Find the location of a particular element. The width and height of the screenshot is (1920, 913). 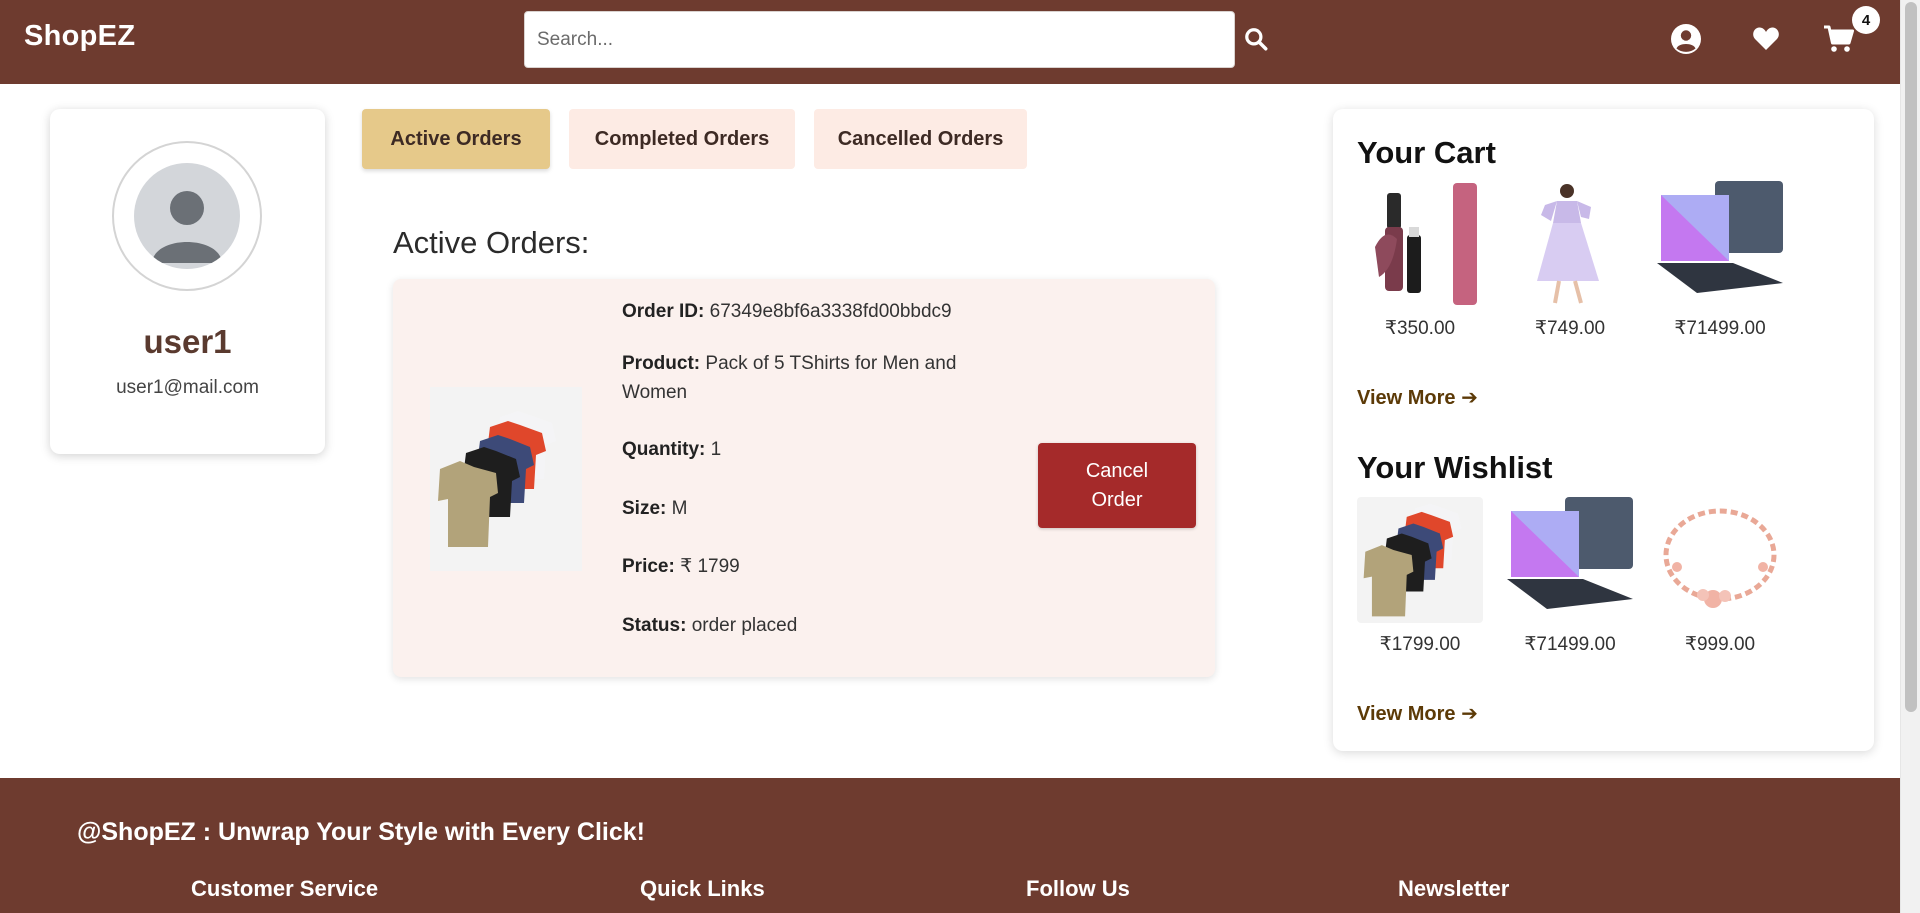

wishlist-title: Your Wishlist is located at coordinates (1455, 467).